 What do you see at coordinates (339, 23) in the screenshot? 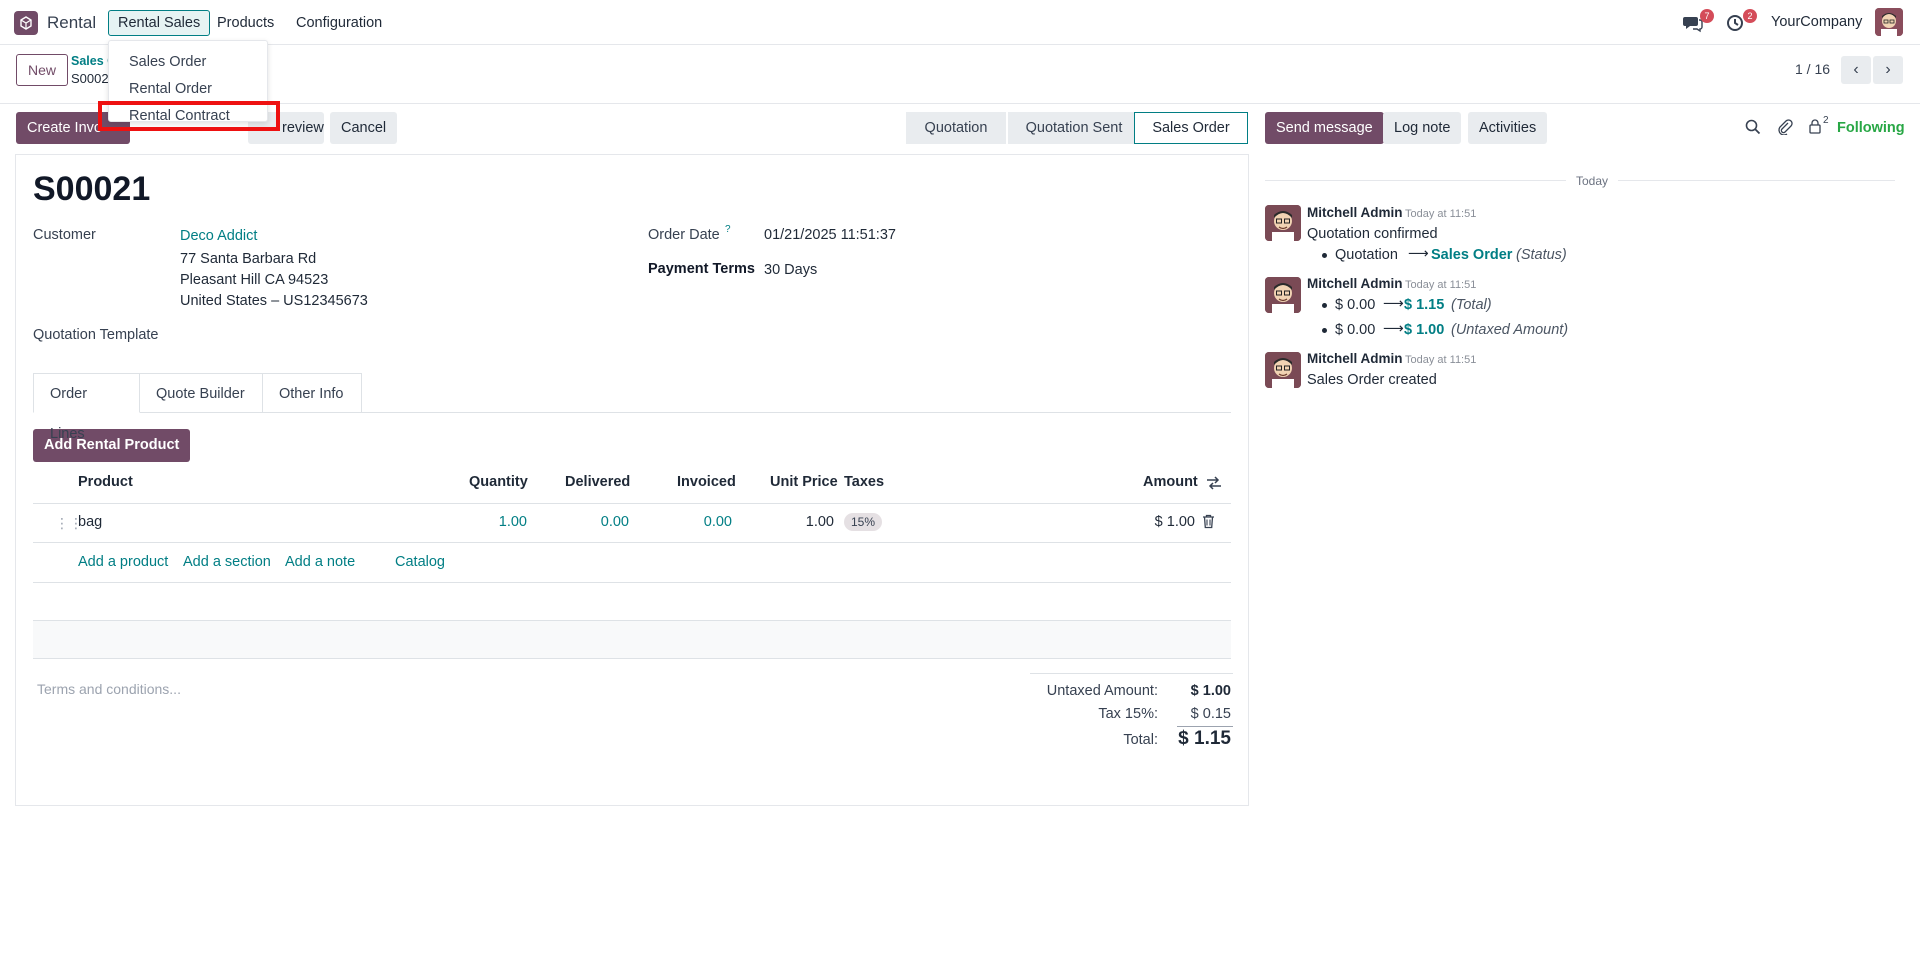
I see `menu-configuration: Configuration` at bounding box center [339, 23].